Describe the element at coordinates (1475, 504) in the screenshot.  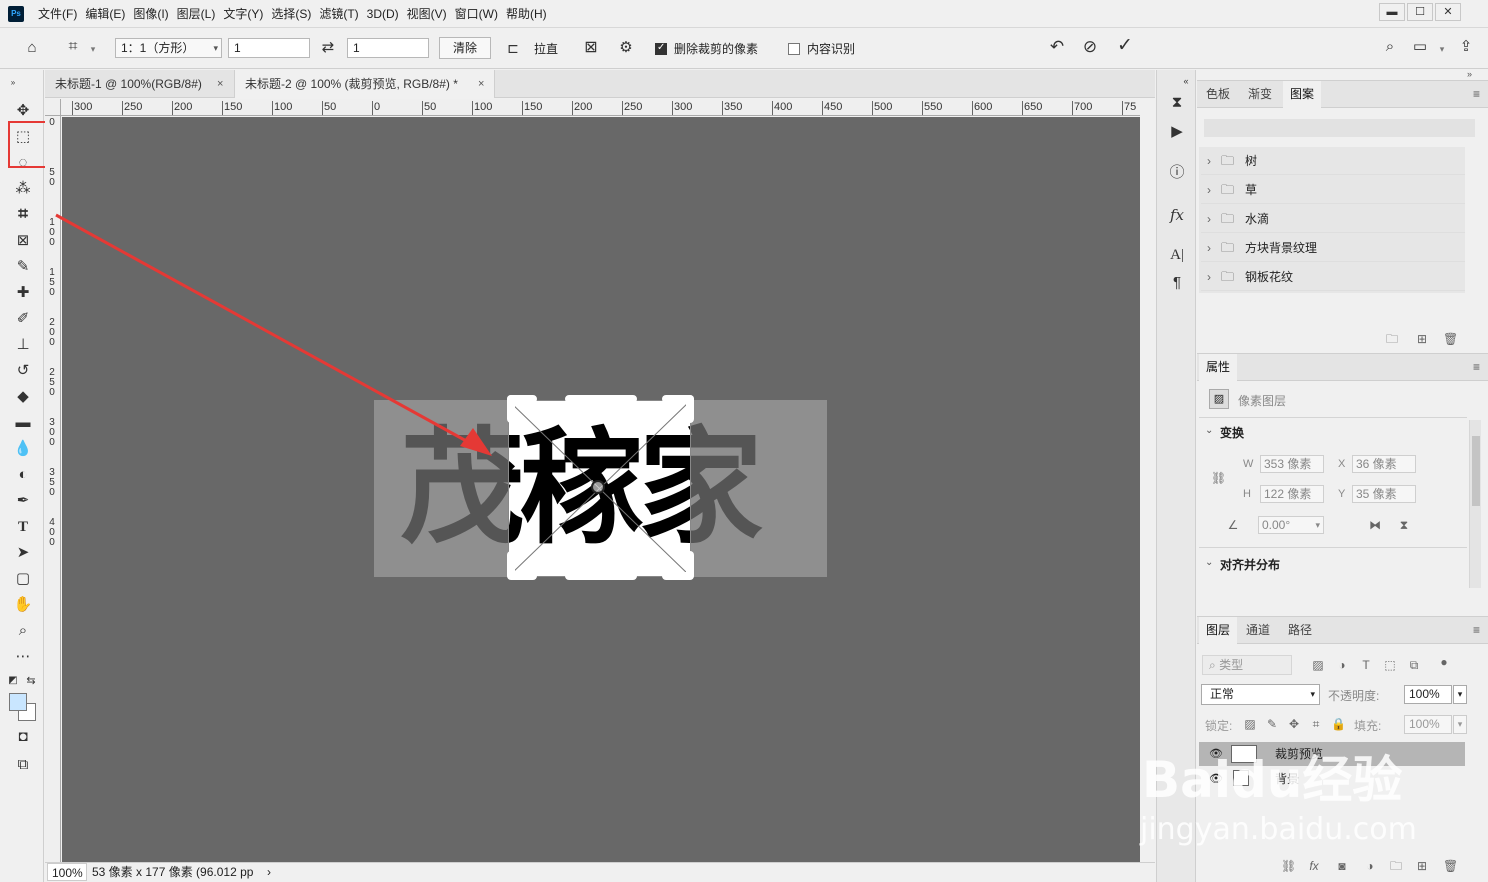
I see `properties-scrollbar` at that location.